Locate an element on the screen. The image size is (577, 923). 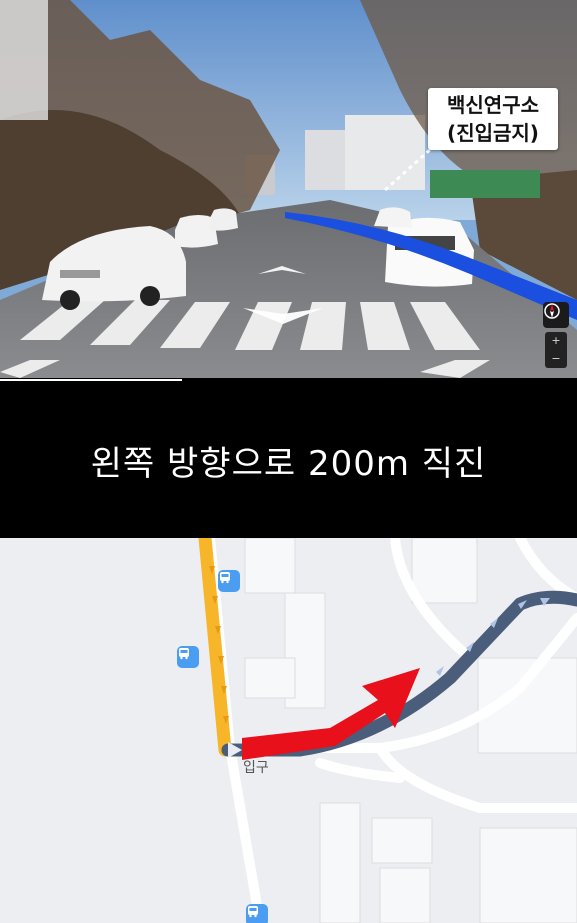
compass-icon is located at coordinates (552, 311).